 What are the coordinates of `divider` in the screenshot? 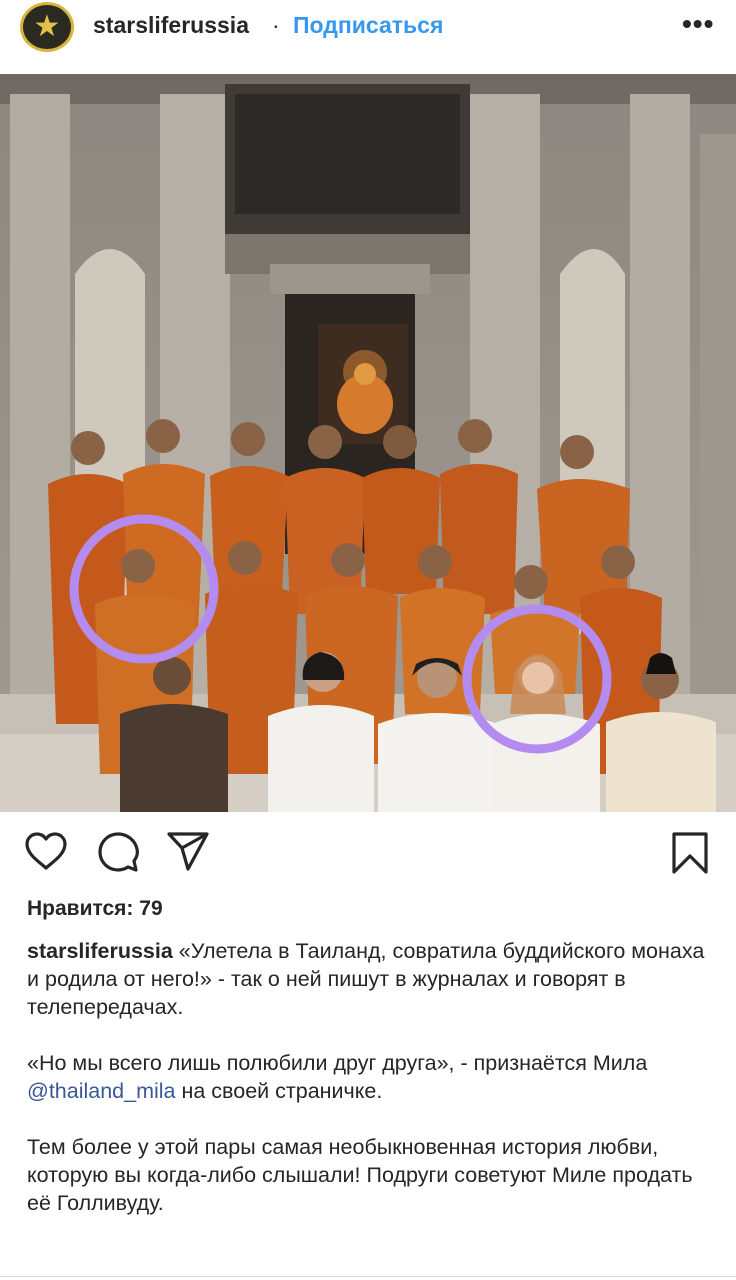 It's located at (368, 1276).